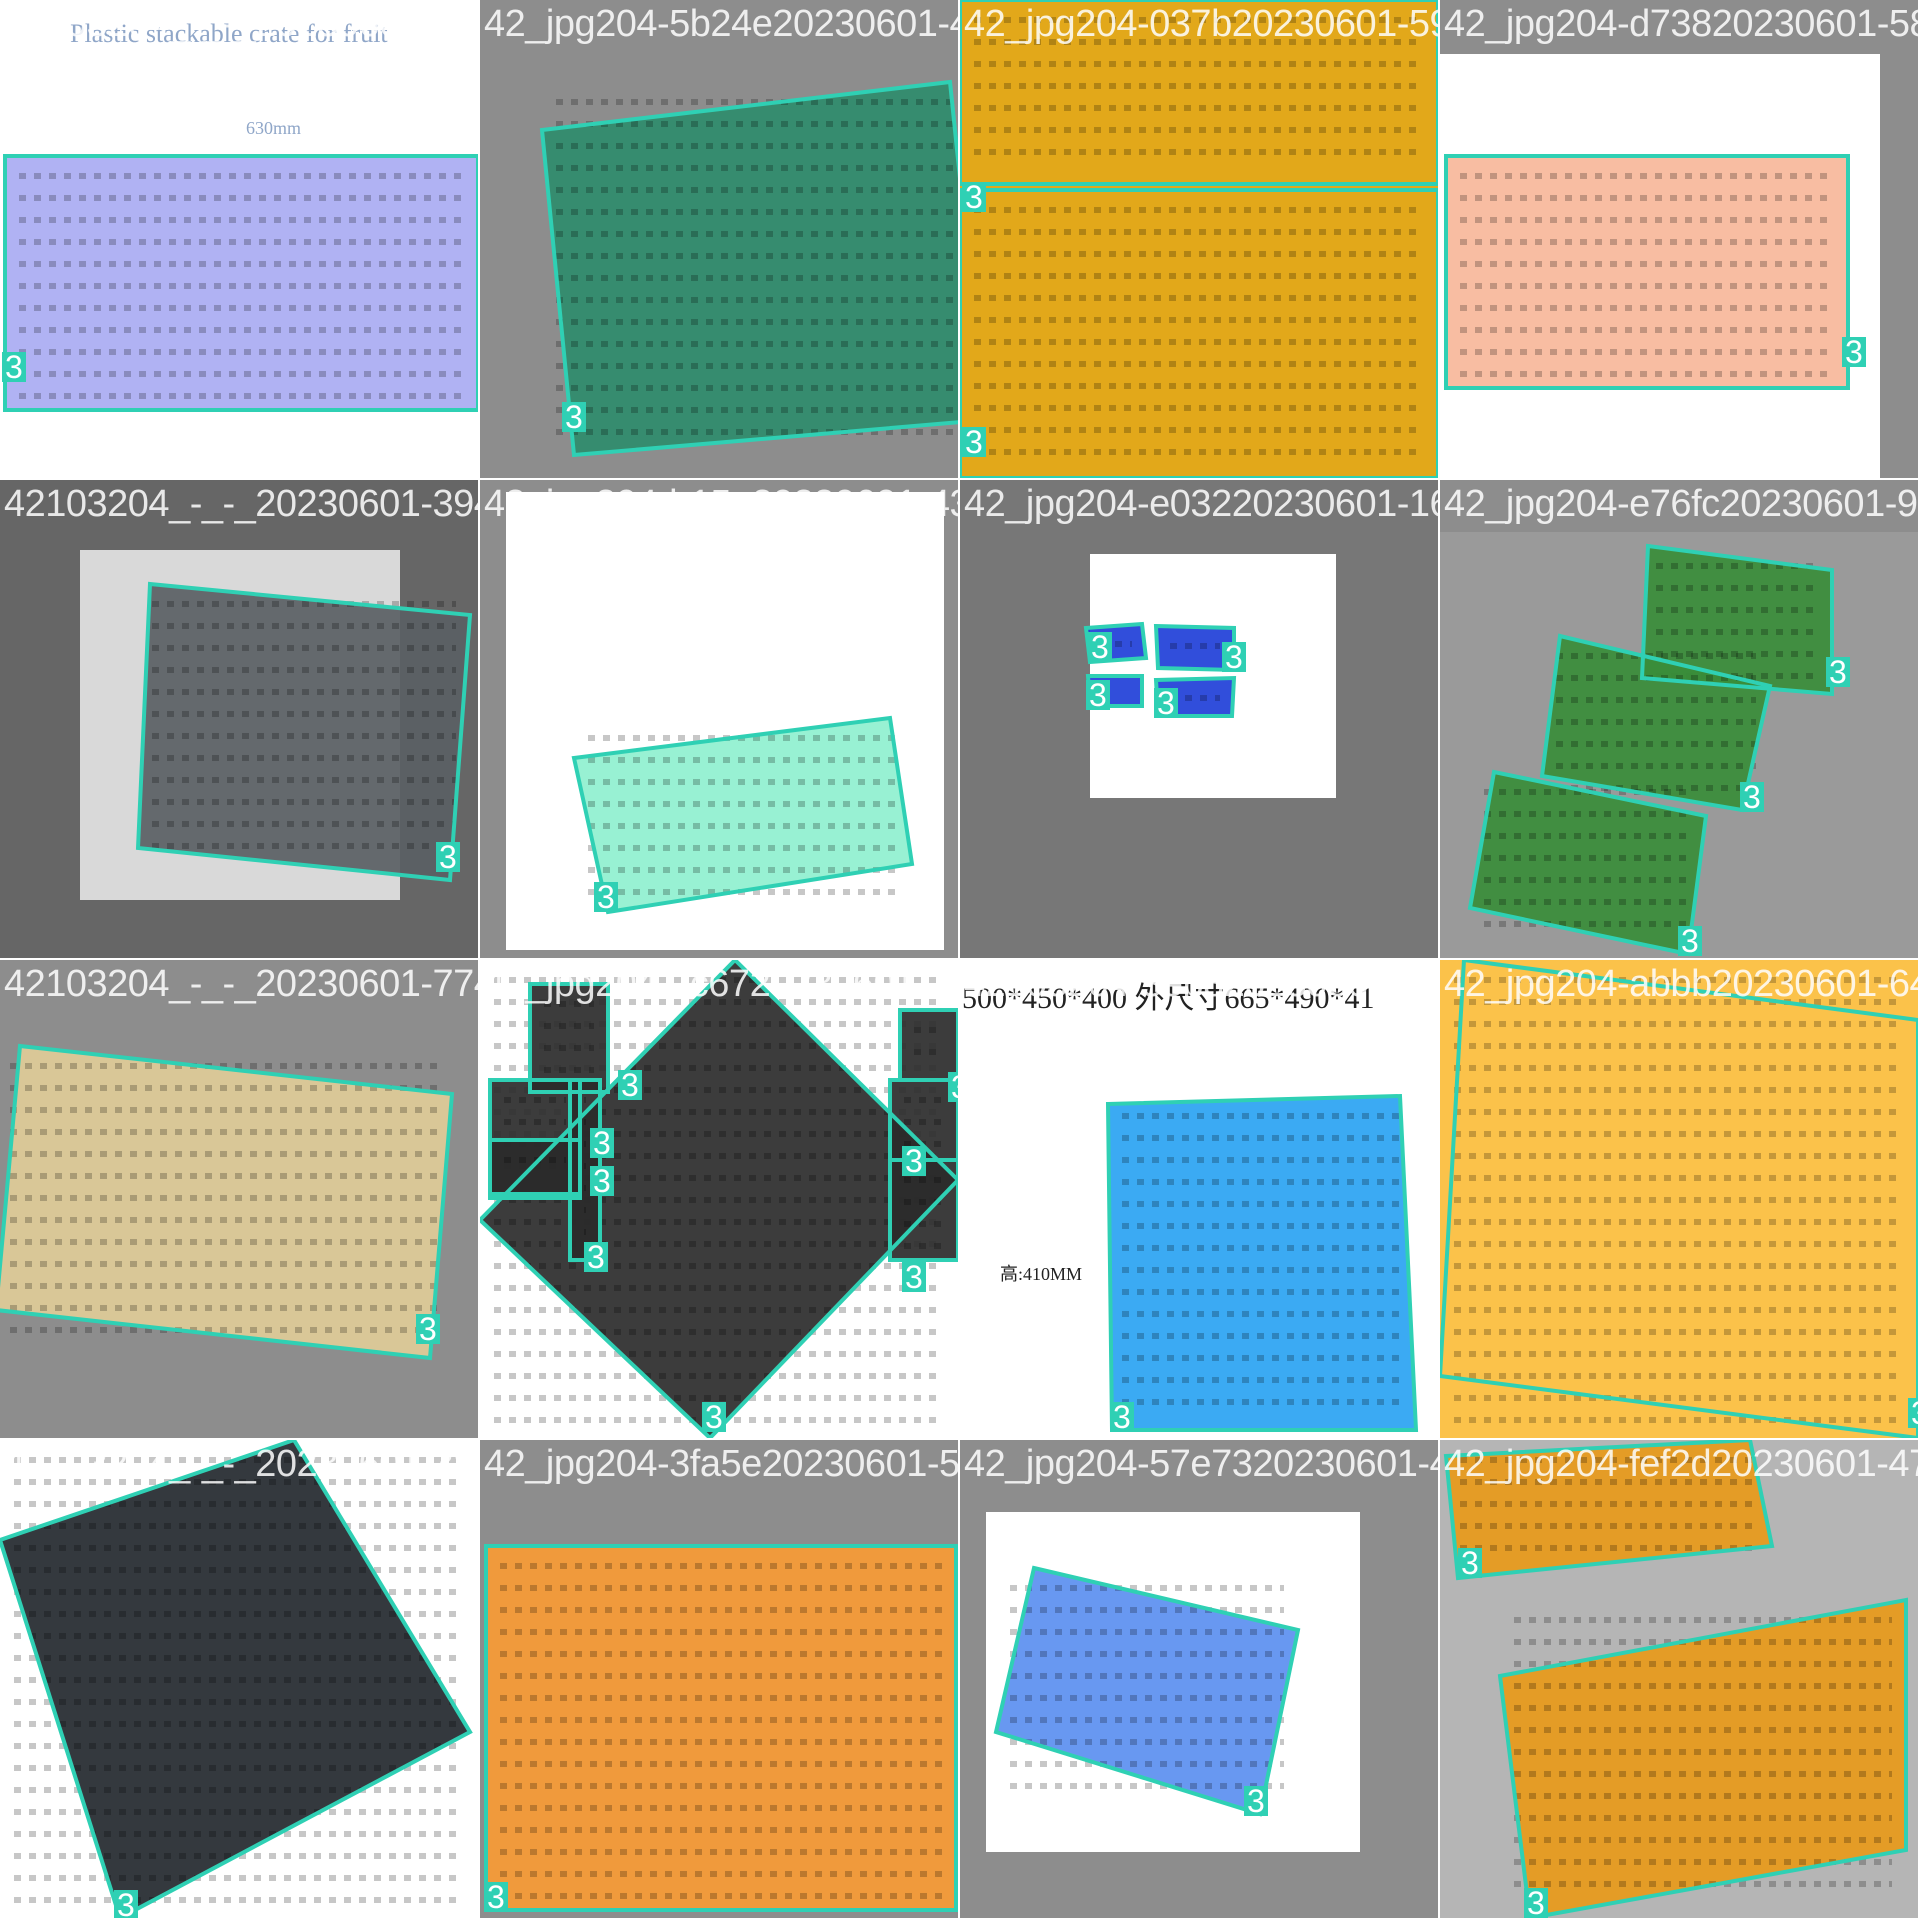 The width and height of the screenshot is (1920, 1920). I want to click on tile-filename: 42_jpg204-e03220230601-1642103204-e76fc, so click(1201, 504).